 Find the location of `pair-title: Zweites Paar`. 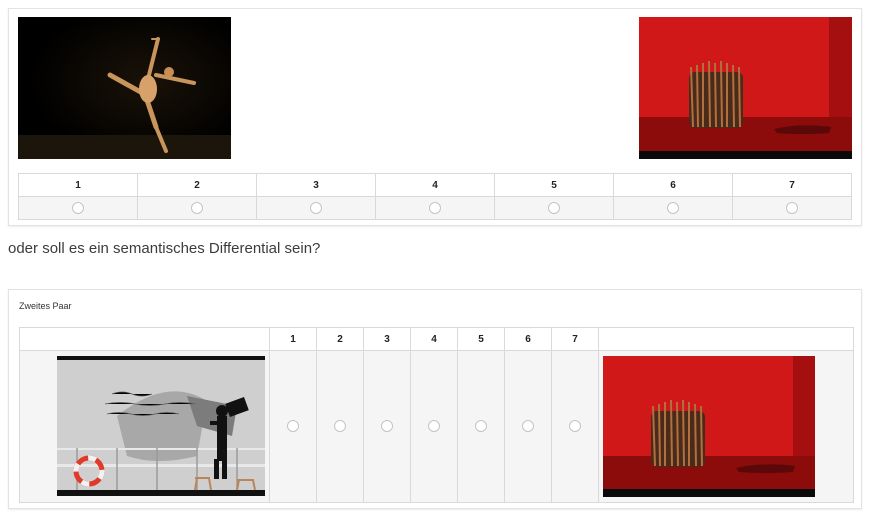

pair-title: Zweites Paar is located at coordinates (45, 306).